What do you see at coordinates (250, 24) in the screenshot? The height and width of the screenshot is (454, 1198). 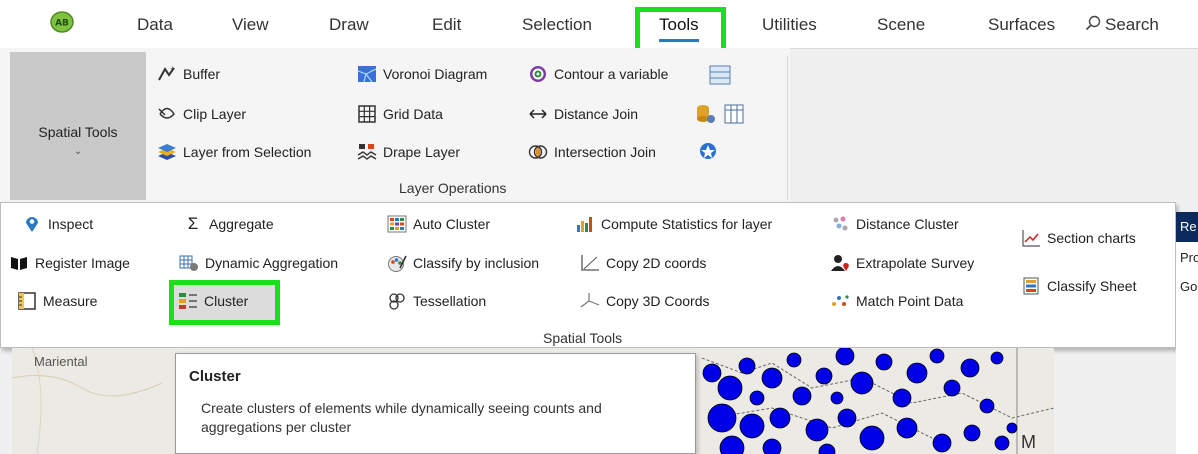 I see `tab-view: View` at bounding box center [250, 24].